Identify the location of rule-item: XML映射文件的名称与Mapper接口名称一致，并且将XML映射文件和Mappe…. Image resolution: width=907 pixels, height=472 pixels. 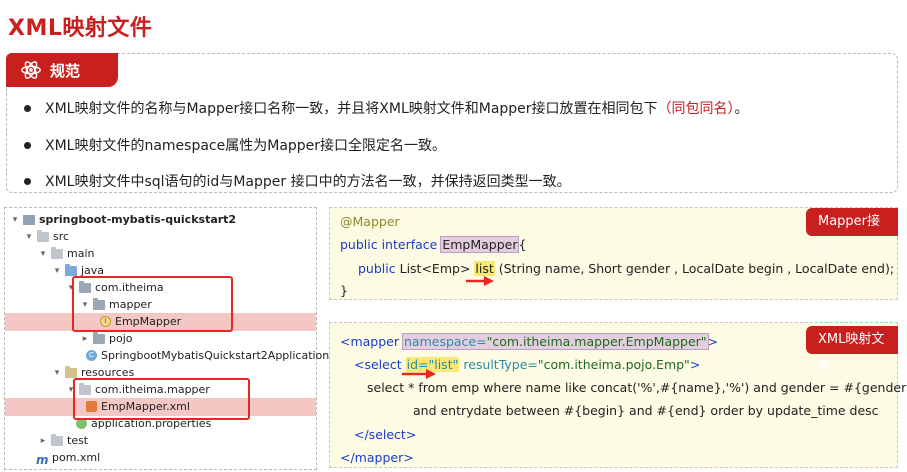
(386, 108).